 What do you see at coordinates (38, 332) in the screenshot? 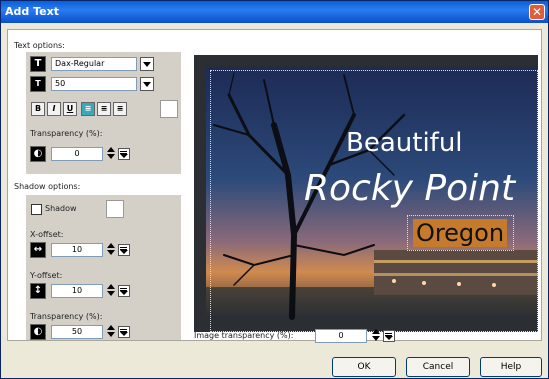
I see `shadow-transparency-icon: ◐` at bounding box center [38, 332].